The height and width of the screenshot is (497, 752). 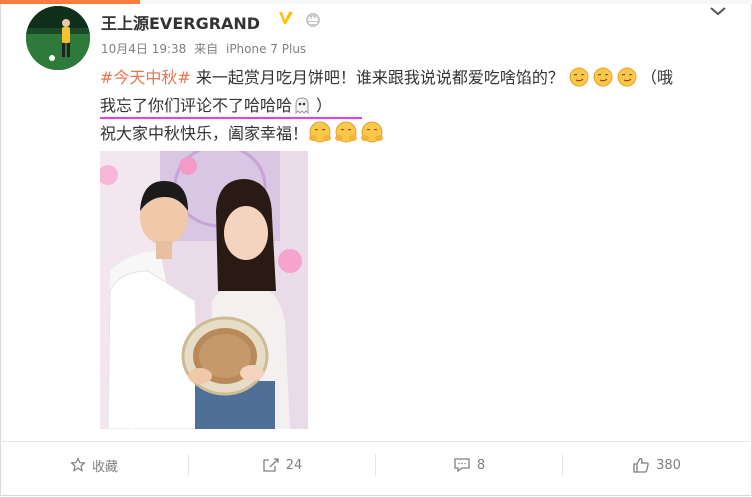 I want to click on text-line-3-body: 祝大家中秋快乐，阖家幸福！, so click(x=204, y=133).